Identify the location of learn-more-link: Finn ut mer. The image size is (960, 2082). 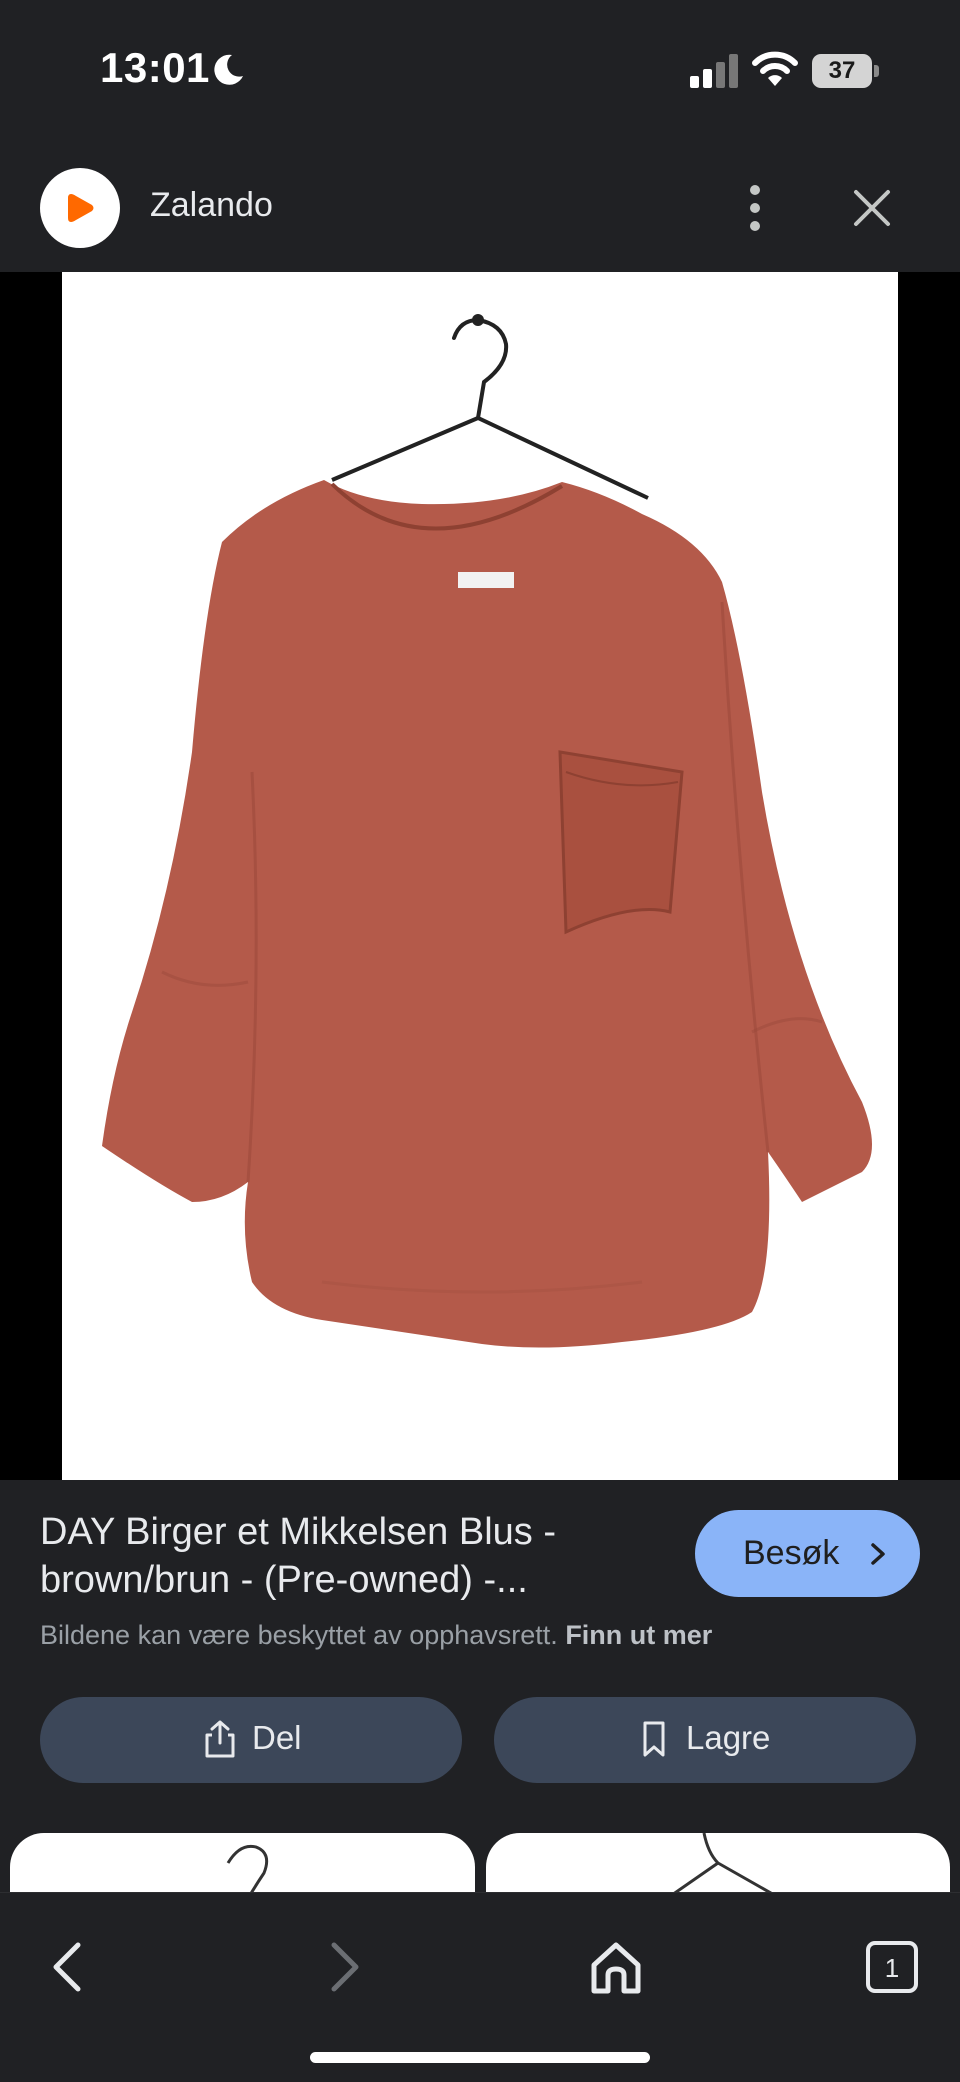
(638, 1635).